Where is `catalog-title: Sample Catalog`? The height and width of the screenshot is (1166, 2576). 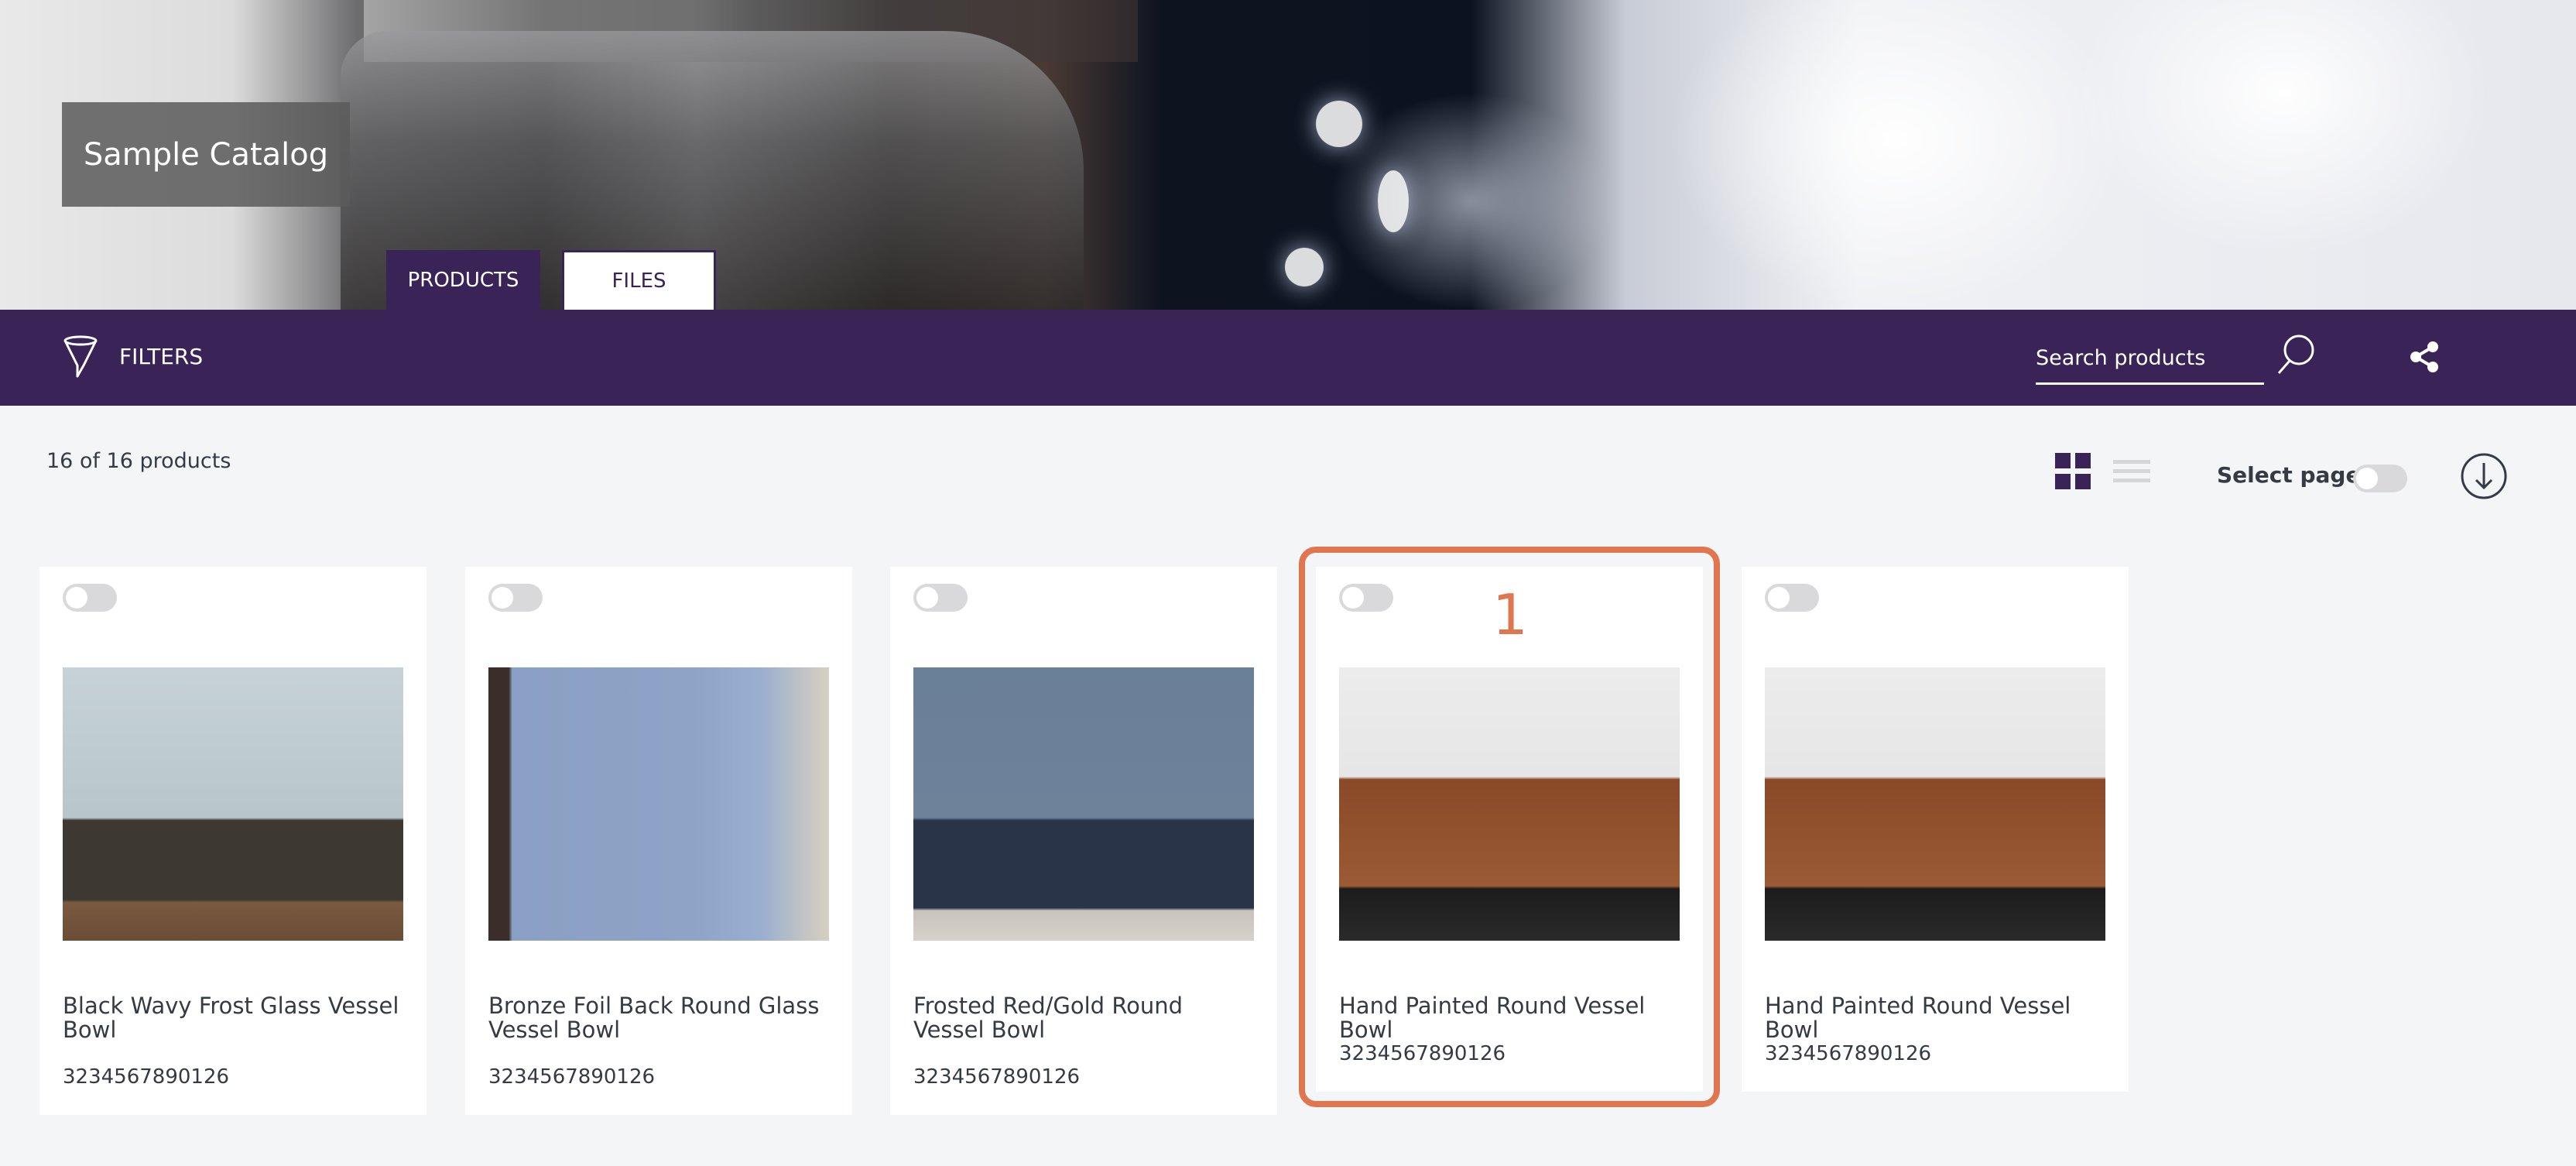
catalog-title: Sample Catalog is located at coordinates (206, 154).